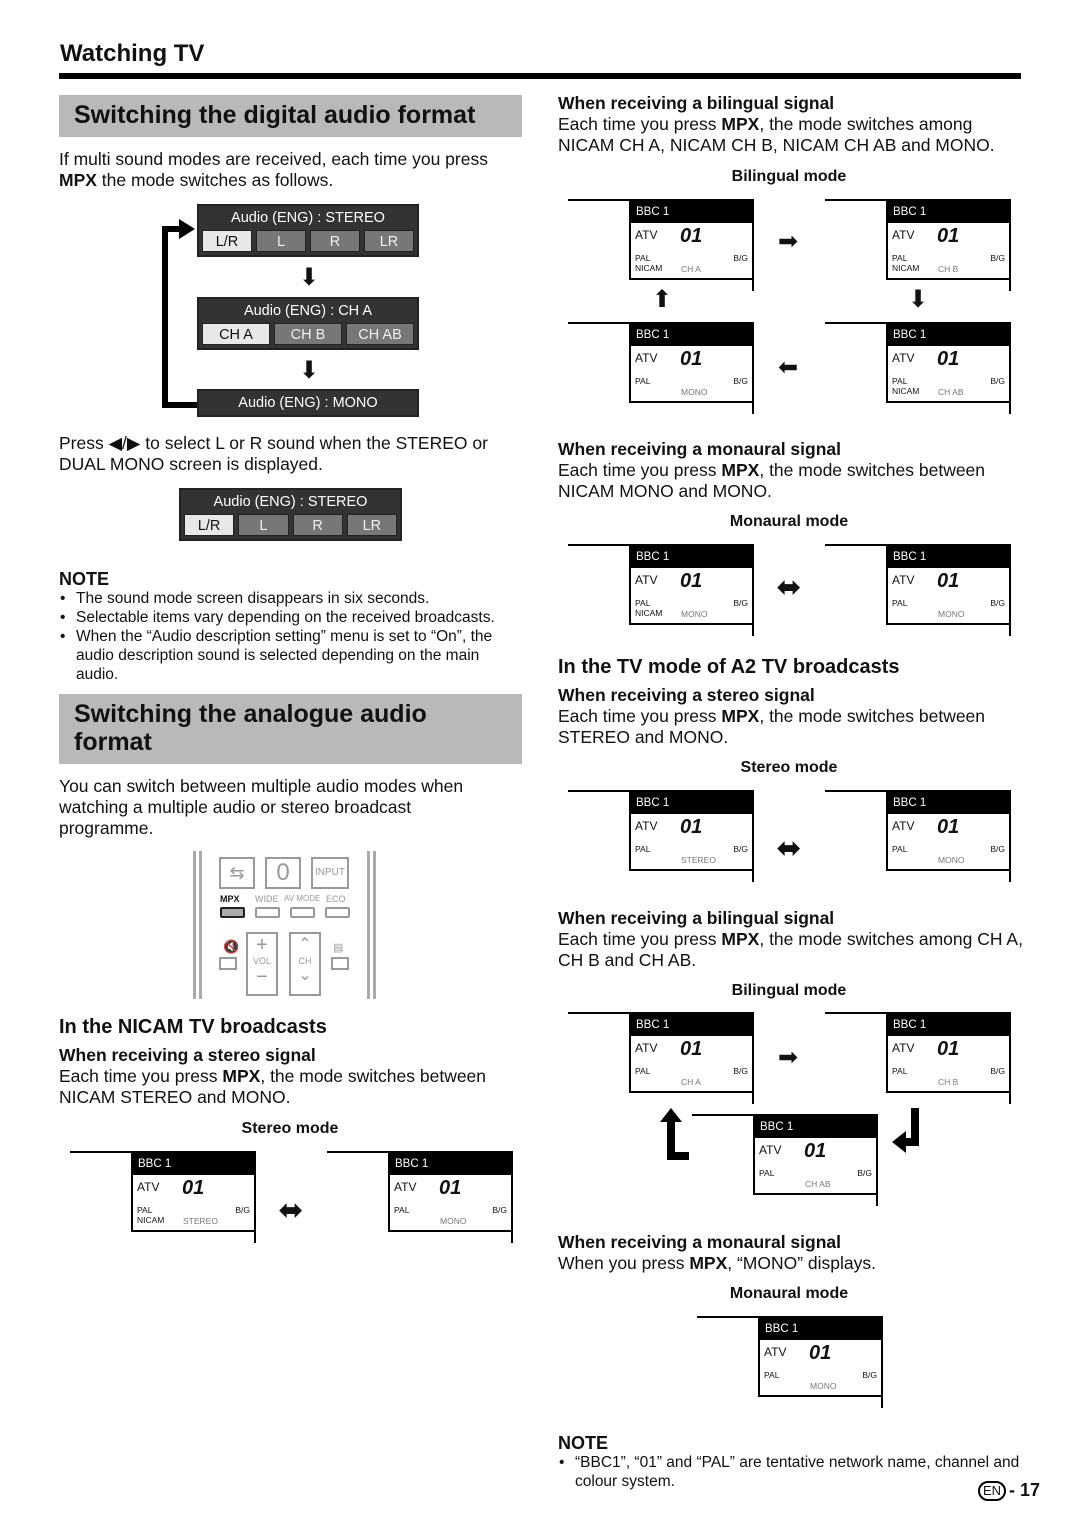  Describe the element at coordinates (823, 1386) in the screenshot. I see `audio-mode: MONO` at that location.